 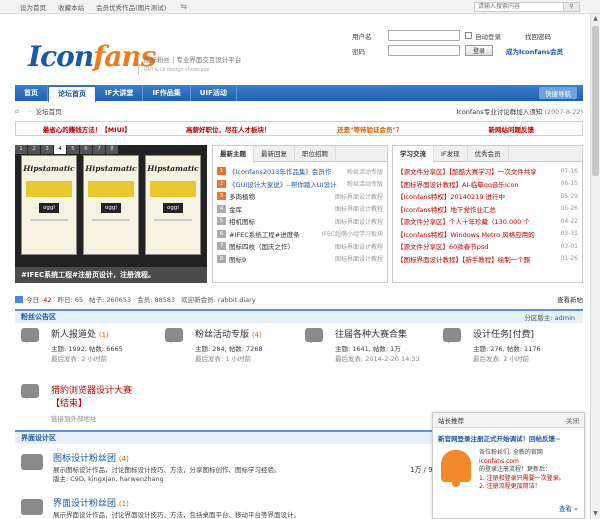 I want to click on popup-view-more-link: 查看 », so click(x=568, y=508).